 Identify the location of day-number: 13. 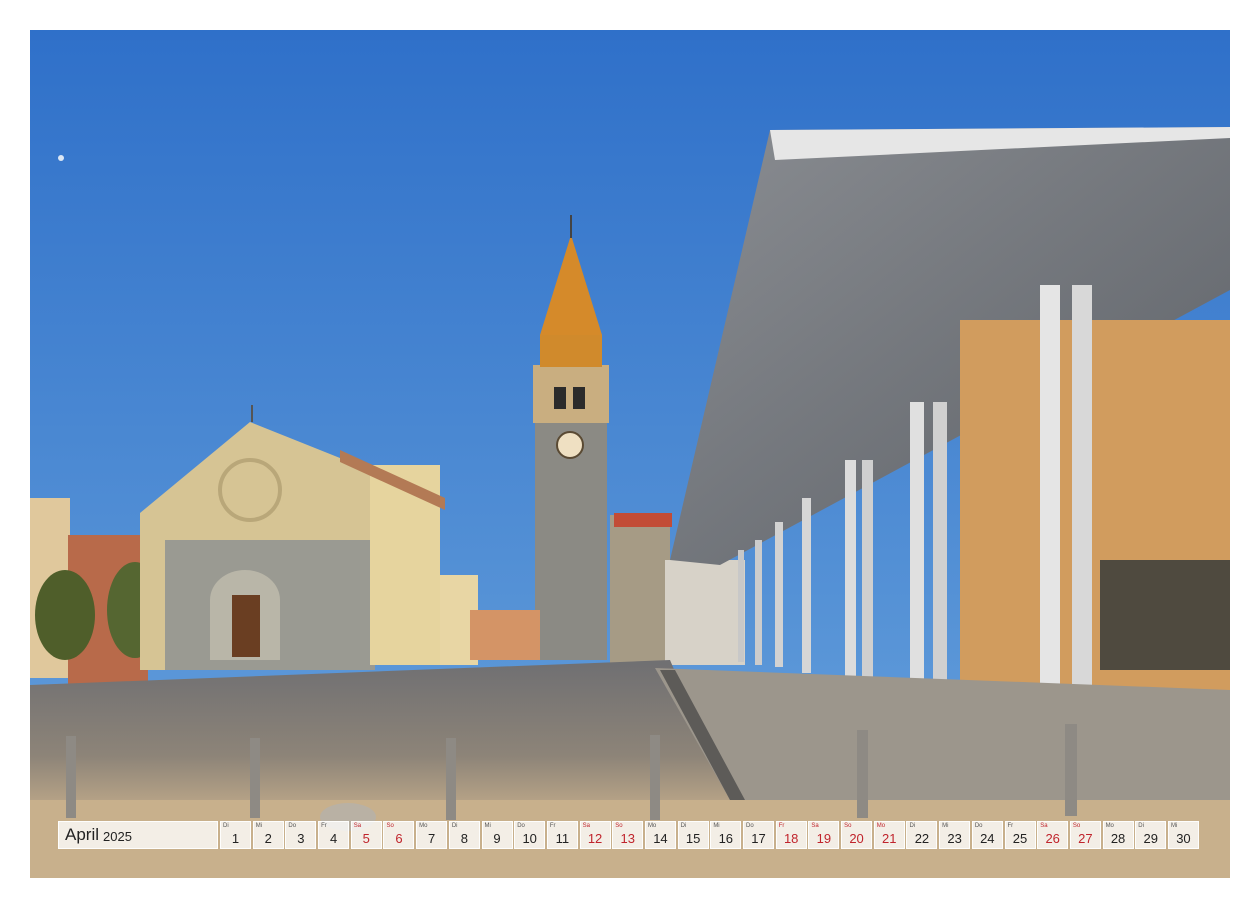
(627, 838).